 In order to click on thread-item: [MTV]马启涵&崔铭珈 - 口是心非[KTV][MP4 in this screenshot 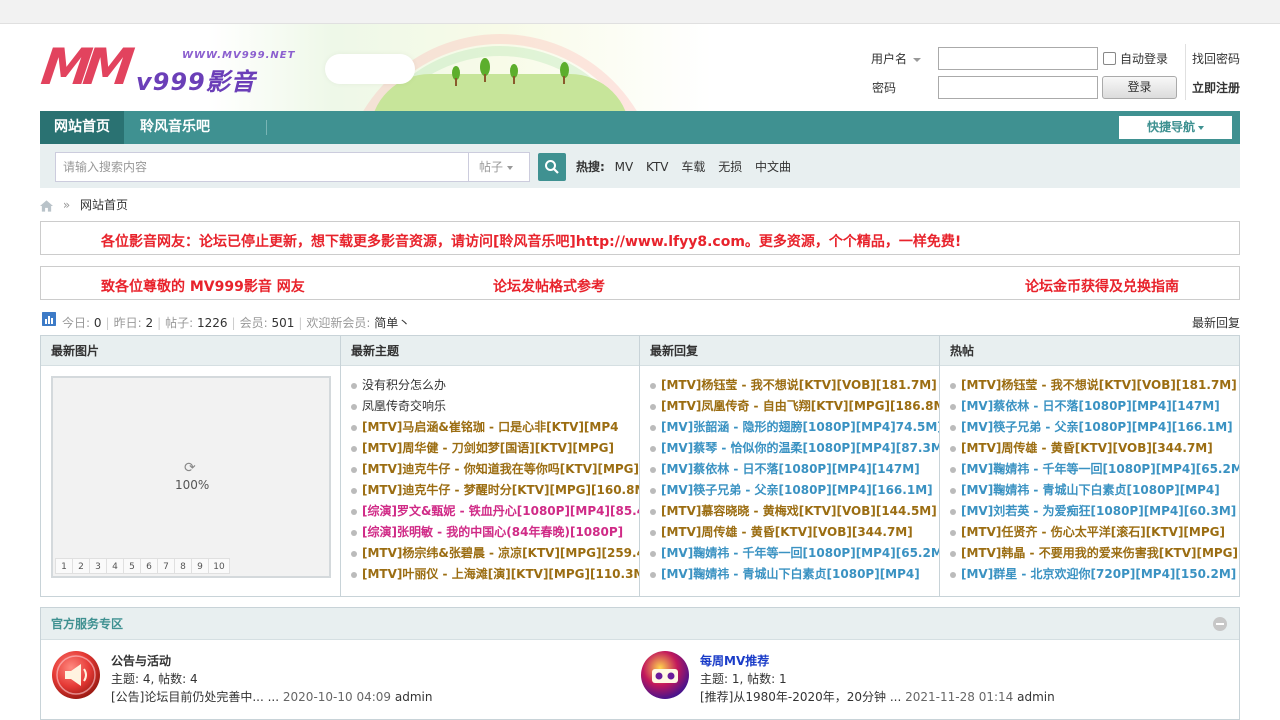, I will do `click(495, 427)`.